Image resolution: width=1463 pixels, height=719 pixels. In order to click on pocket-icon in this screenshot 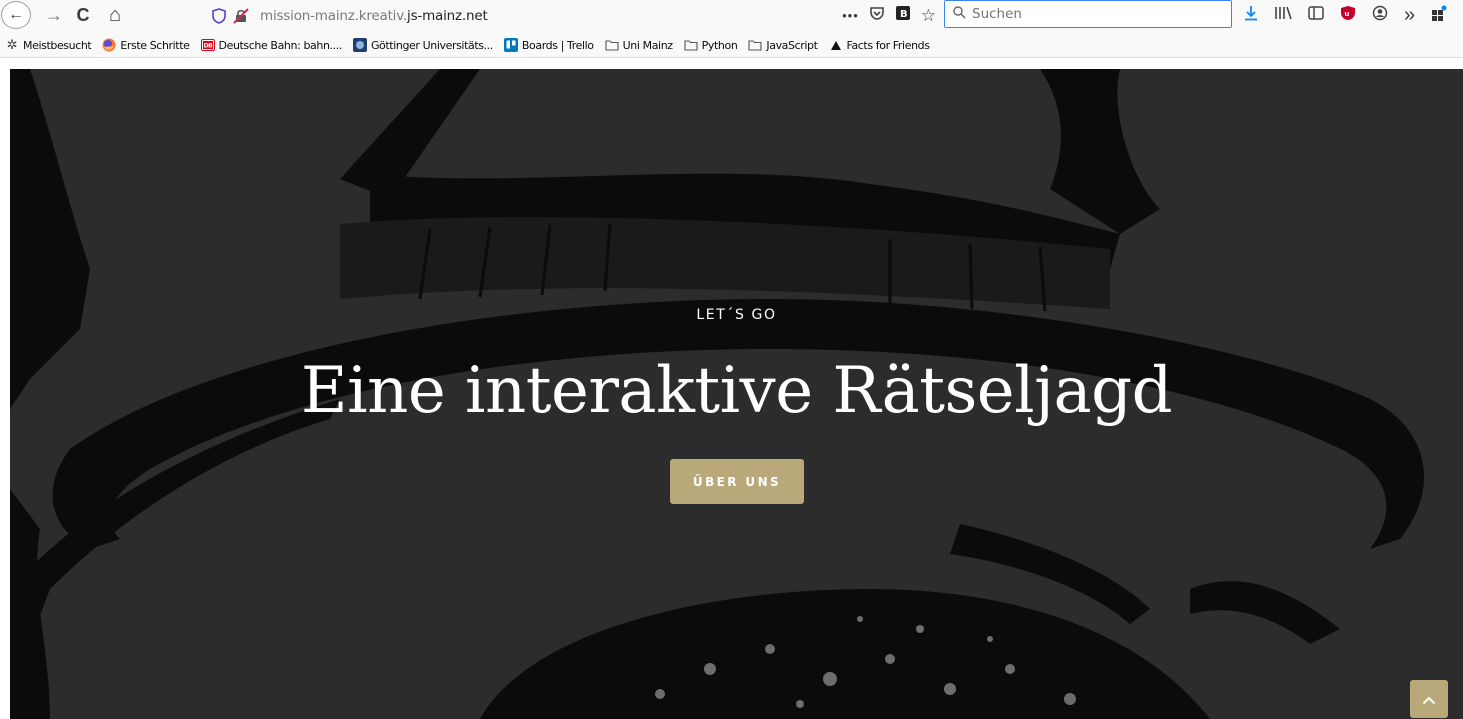, I will do `click(877, 15)`.